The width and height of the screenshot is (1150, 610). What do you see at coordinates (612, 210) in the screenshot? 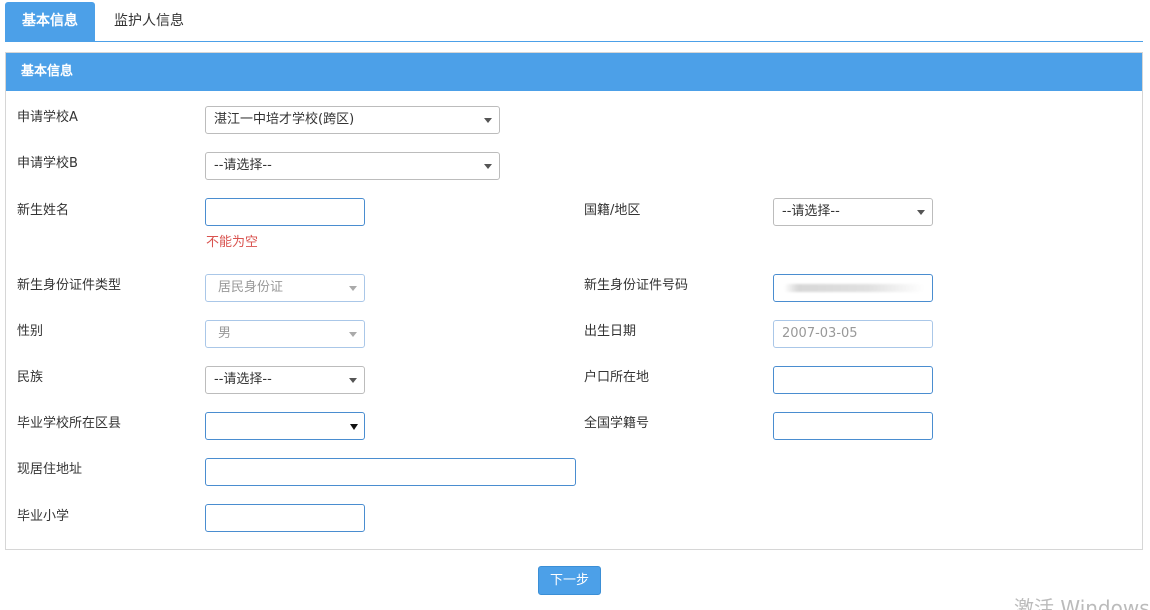
I see `nationality-label: 国籍/地区` at bounding box center [612, 210].